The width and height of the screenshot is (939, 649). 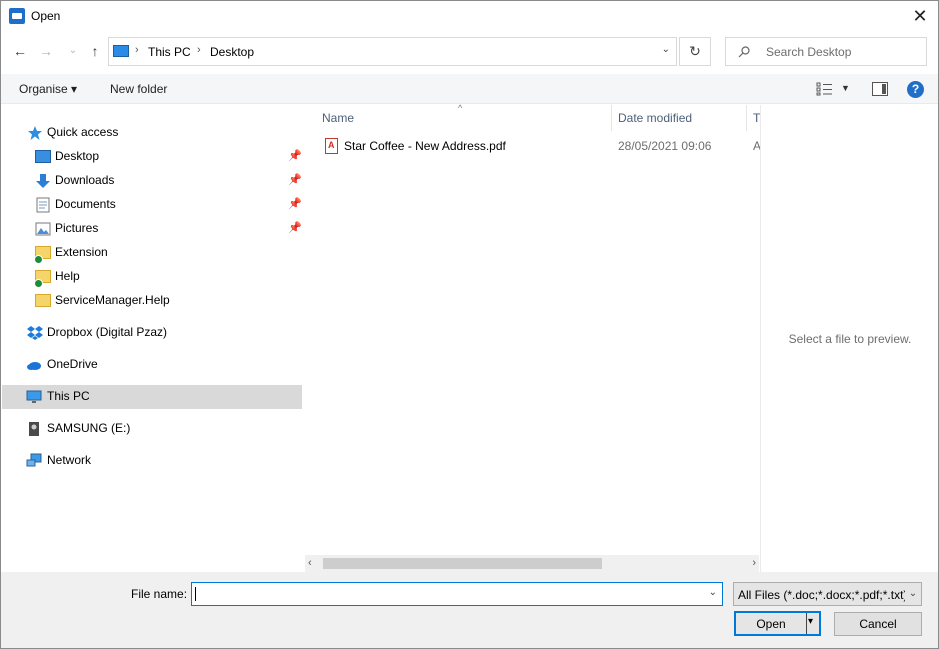 What do you see at coordinates (138, 89) in the screenshot?
I see `new-folder-button: New folder` at bounding box center [138, 89].